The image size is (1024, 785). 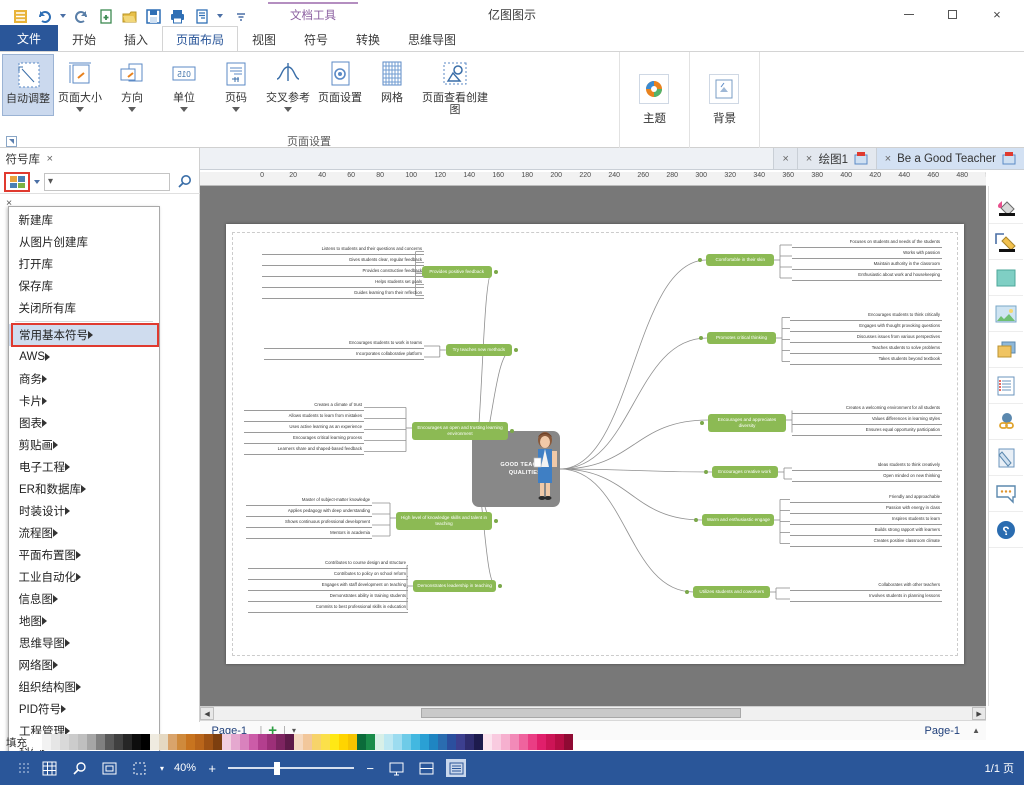 What do you see at coordinates (63, 16) in the screenshot?
I see `undo-dropdown-caret` at bounding box center [63, 16].